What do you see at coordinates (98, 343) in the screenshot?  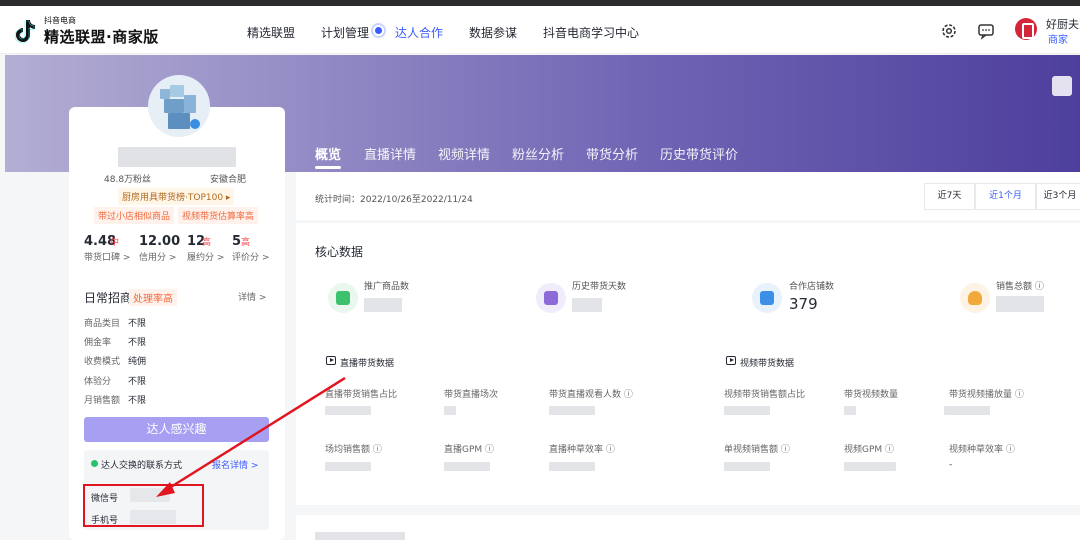 I see `kv-commission-label: 佣金率` at bounding box center [98, 343].